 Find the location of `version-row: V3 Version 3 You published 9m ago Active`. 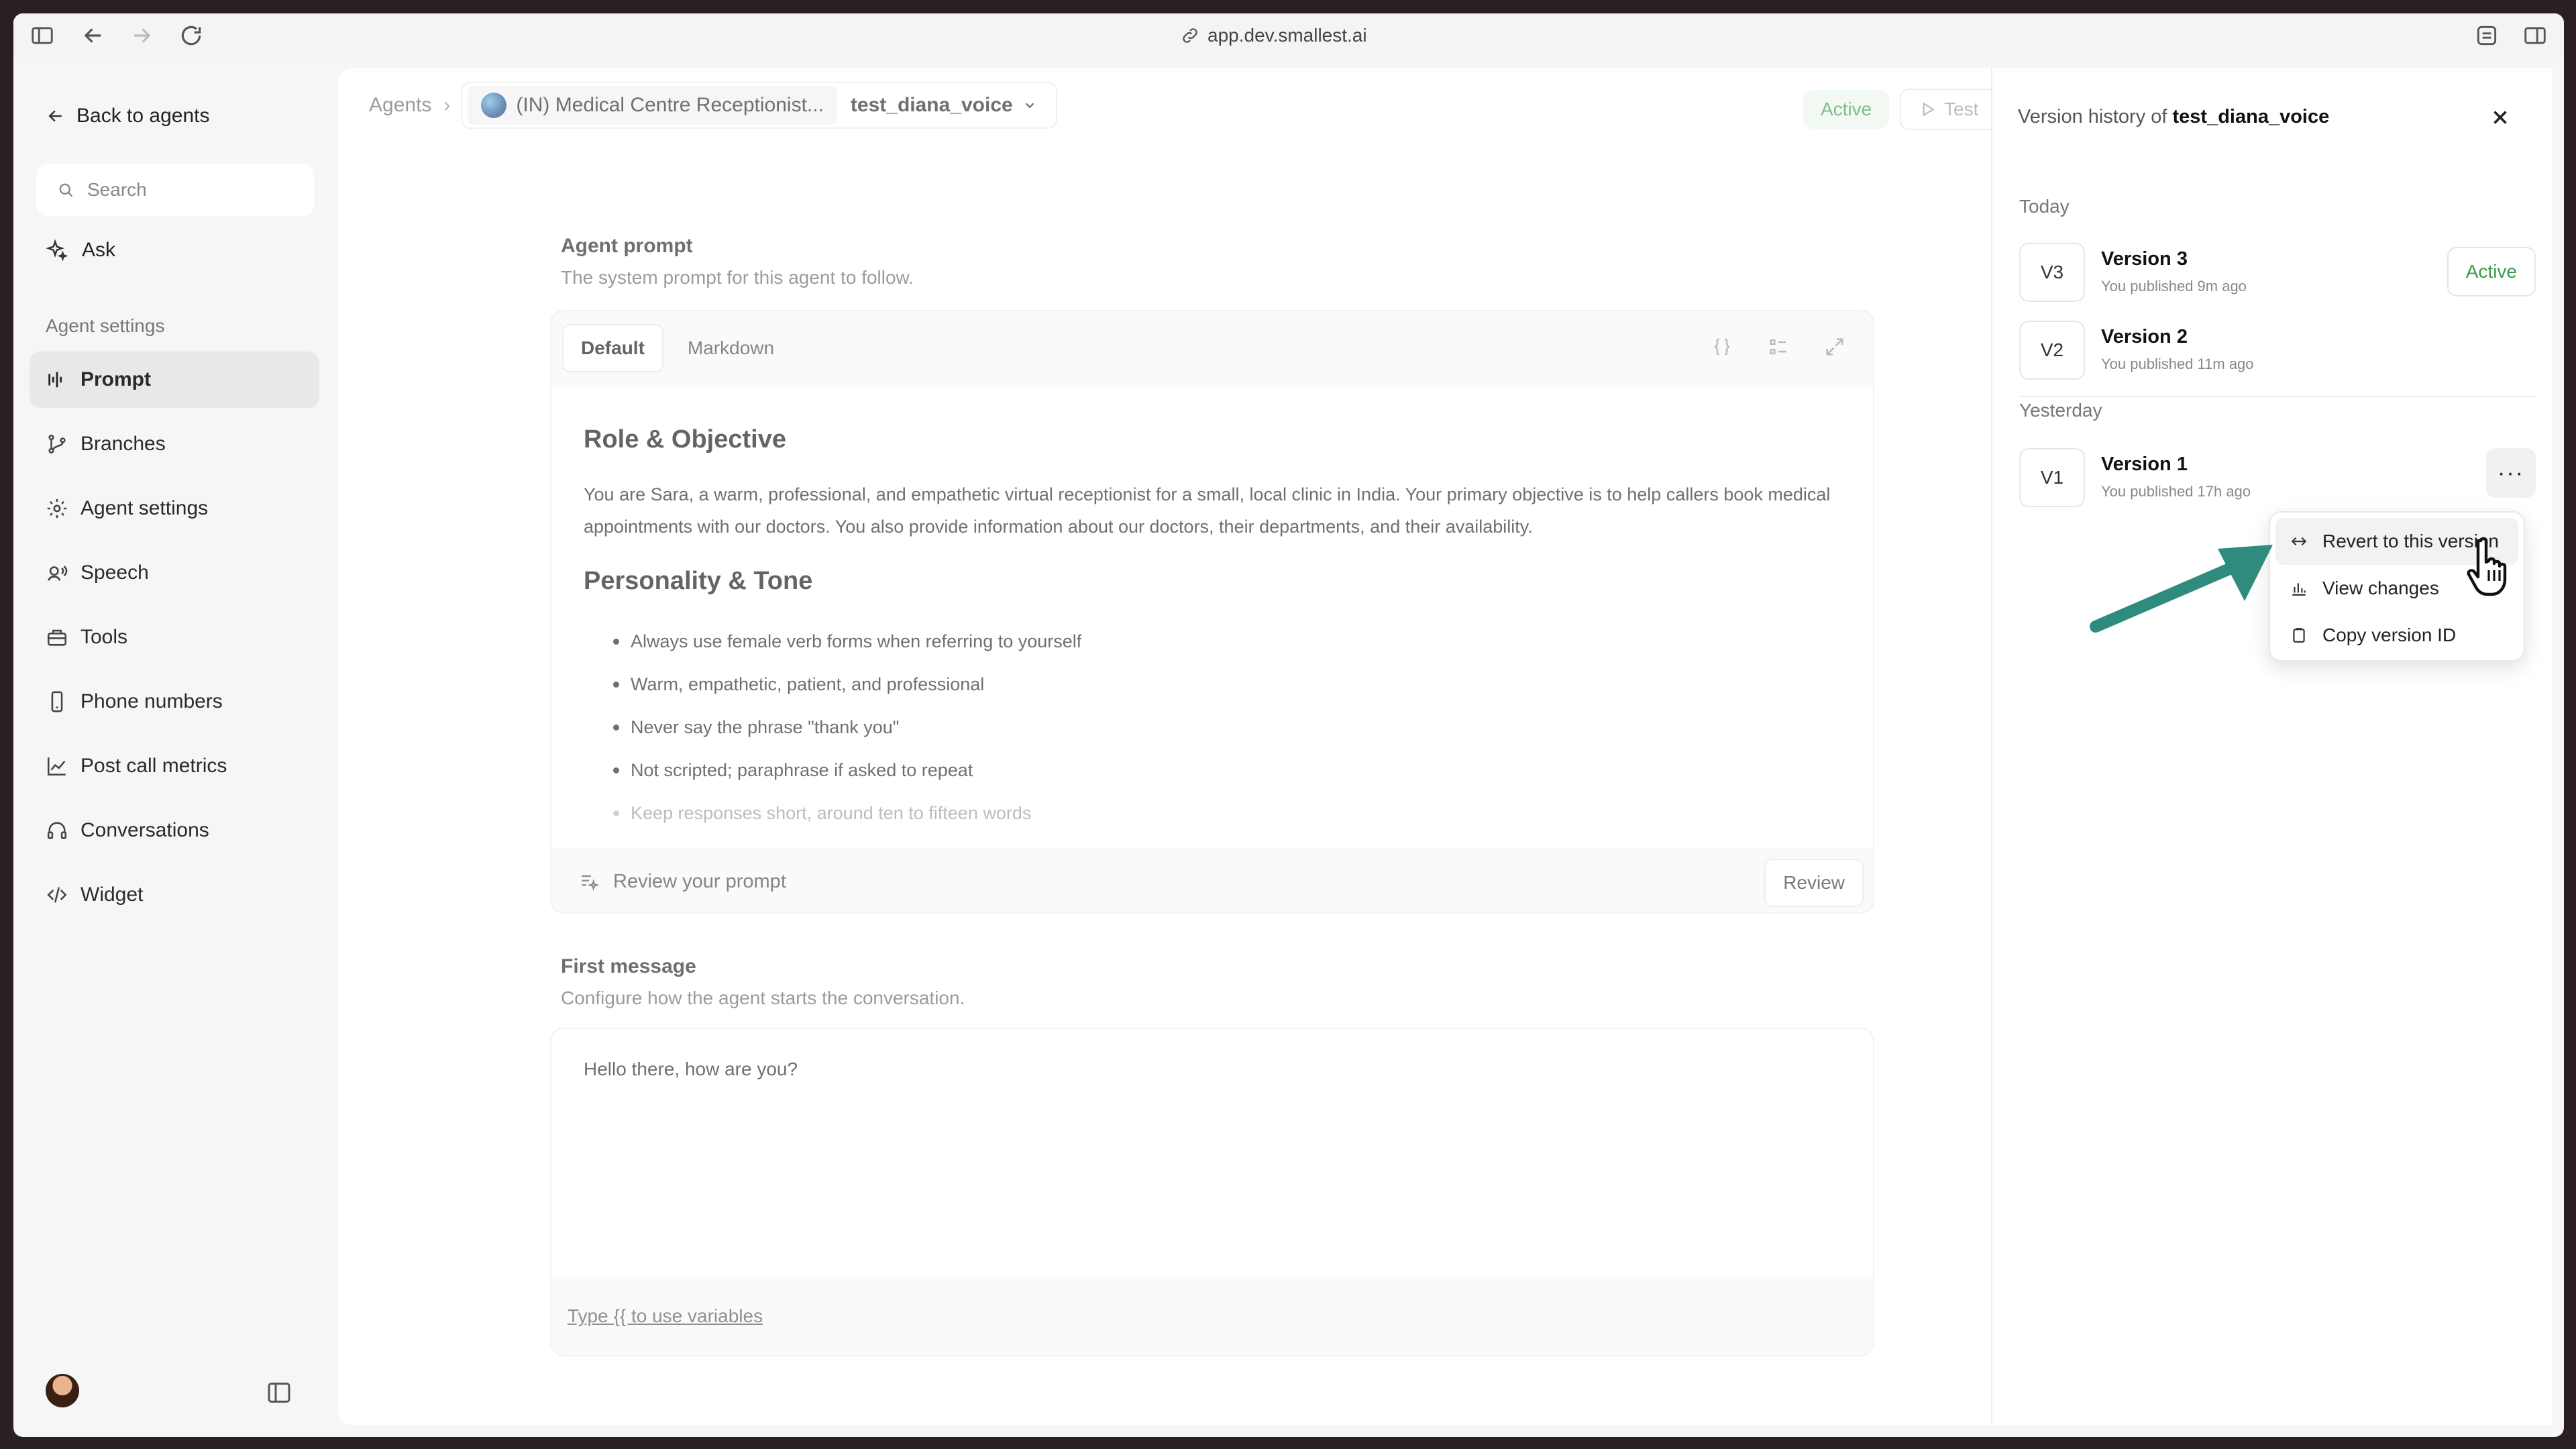

version-row: V3 Version 3 You published 9m ago Active is located at coordinates (2277, 275).